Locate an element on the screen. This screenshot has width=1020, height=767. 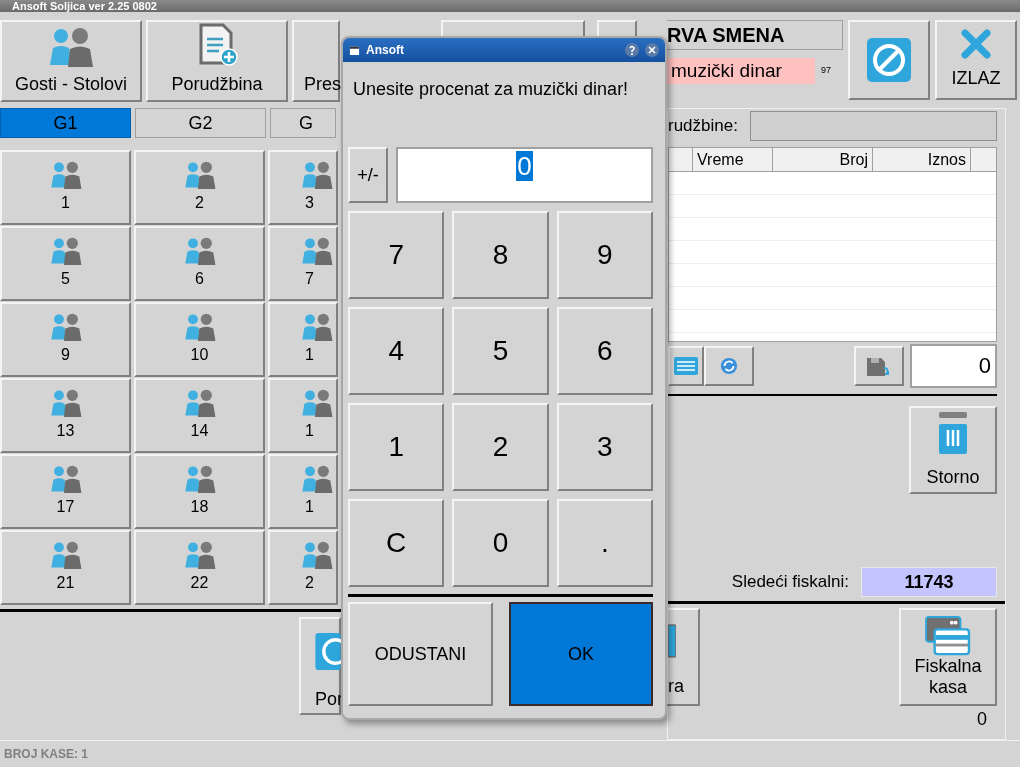
table-button: 18 is located at coordinates (199, 491).